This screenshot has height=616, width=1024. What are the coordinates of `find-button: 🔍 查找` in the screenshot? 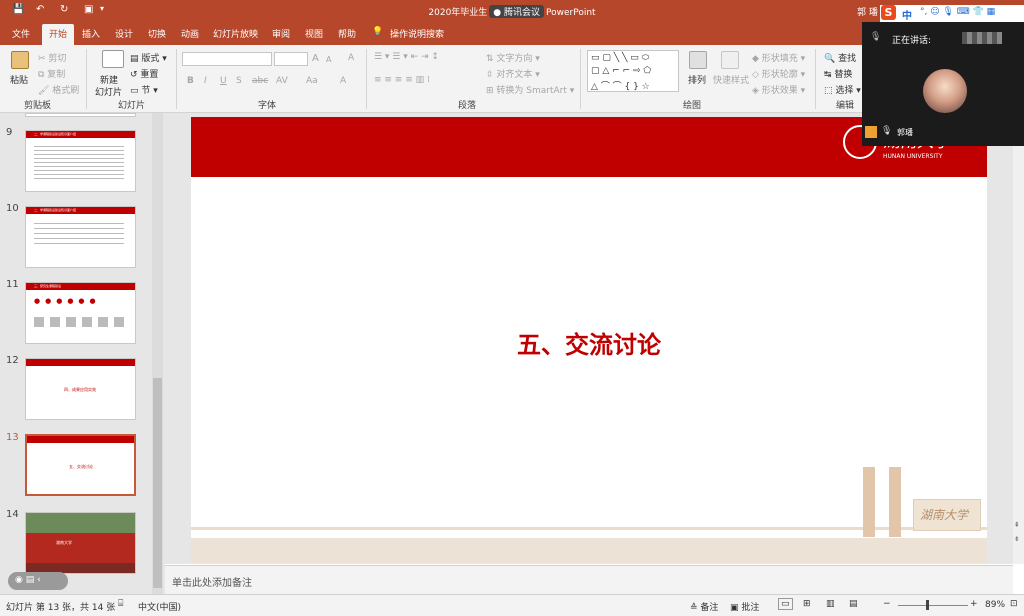 It's located at (840, 57).